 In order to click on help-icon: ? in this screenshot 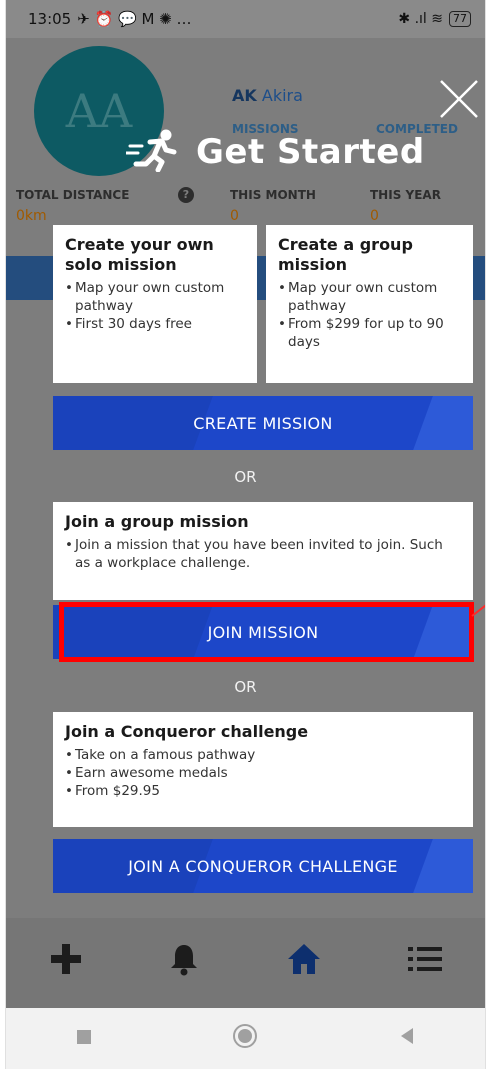, I will do `click(186, 195)`.